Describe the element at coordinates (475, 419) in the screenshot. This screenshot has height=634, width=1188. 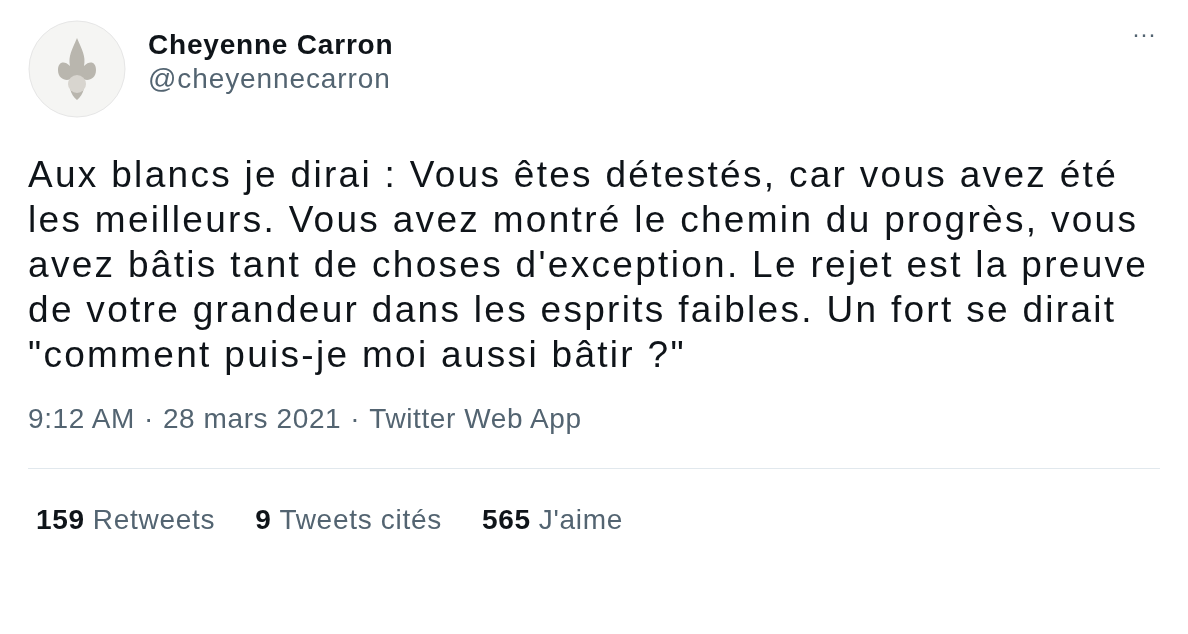
I see `source-link: Twitter Web App` at that location.